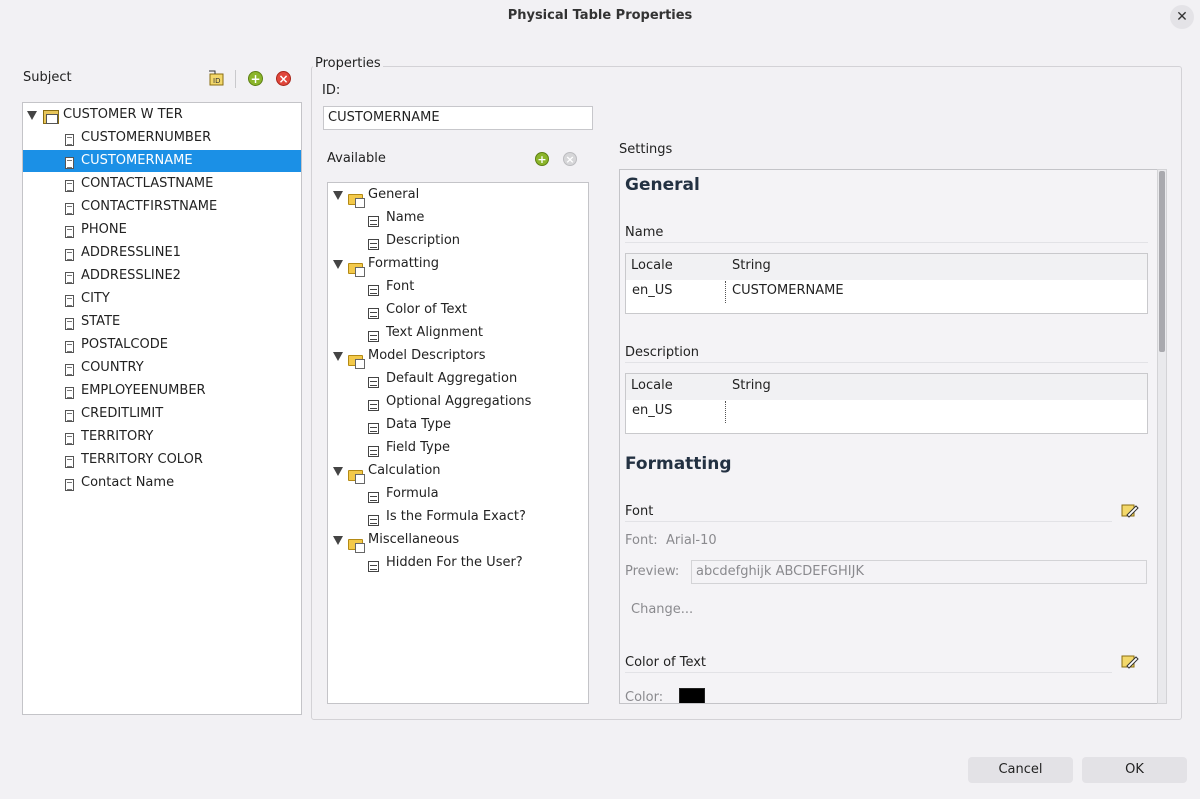 The image size is (1200, 799). Describe the element at coordinates (149, 206) in the screenshot. I see `subject-item-label: CONTACTFIRSTNAME` at that location.